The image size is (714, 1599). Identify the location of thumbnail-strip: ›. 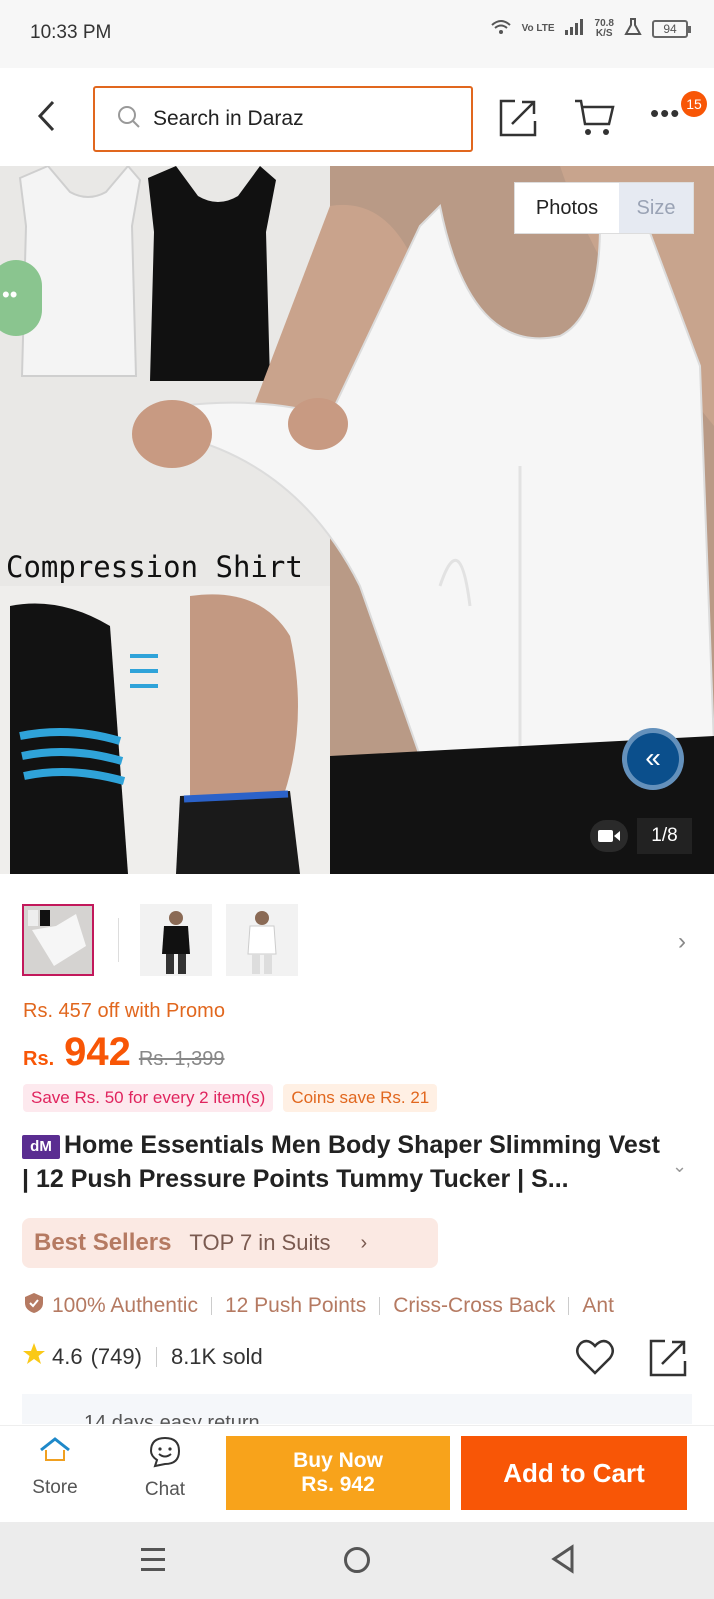
(357, 940).